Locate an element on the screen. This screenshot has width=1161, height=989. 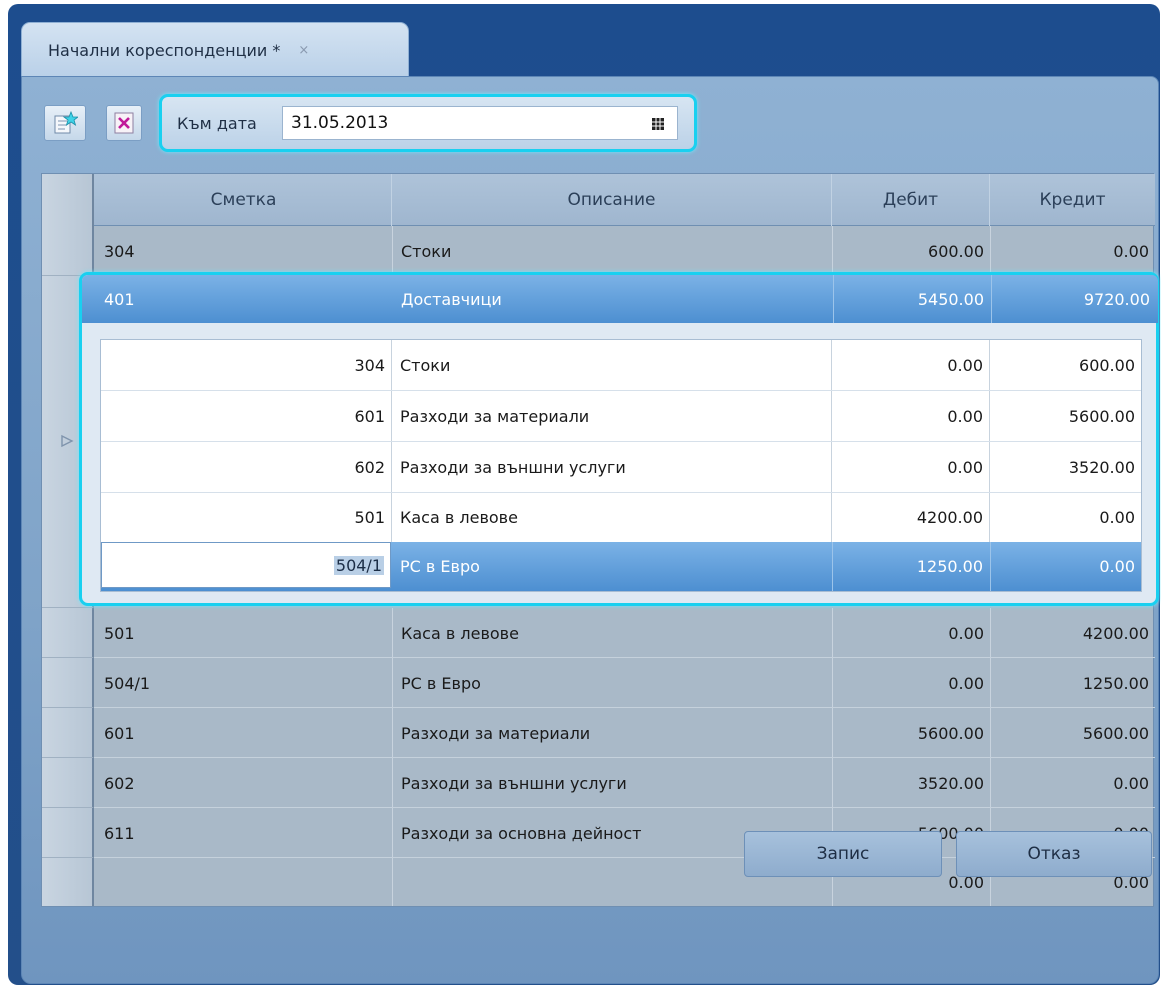
cell-account: 401 is located at coordinates (119, 299).